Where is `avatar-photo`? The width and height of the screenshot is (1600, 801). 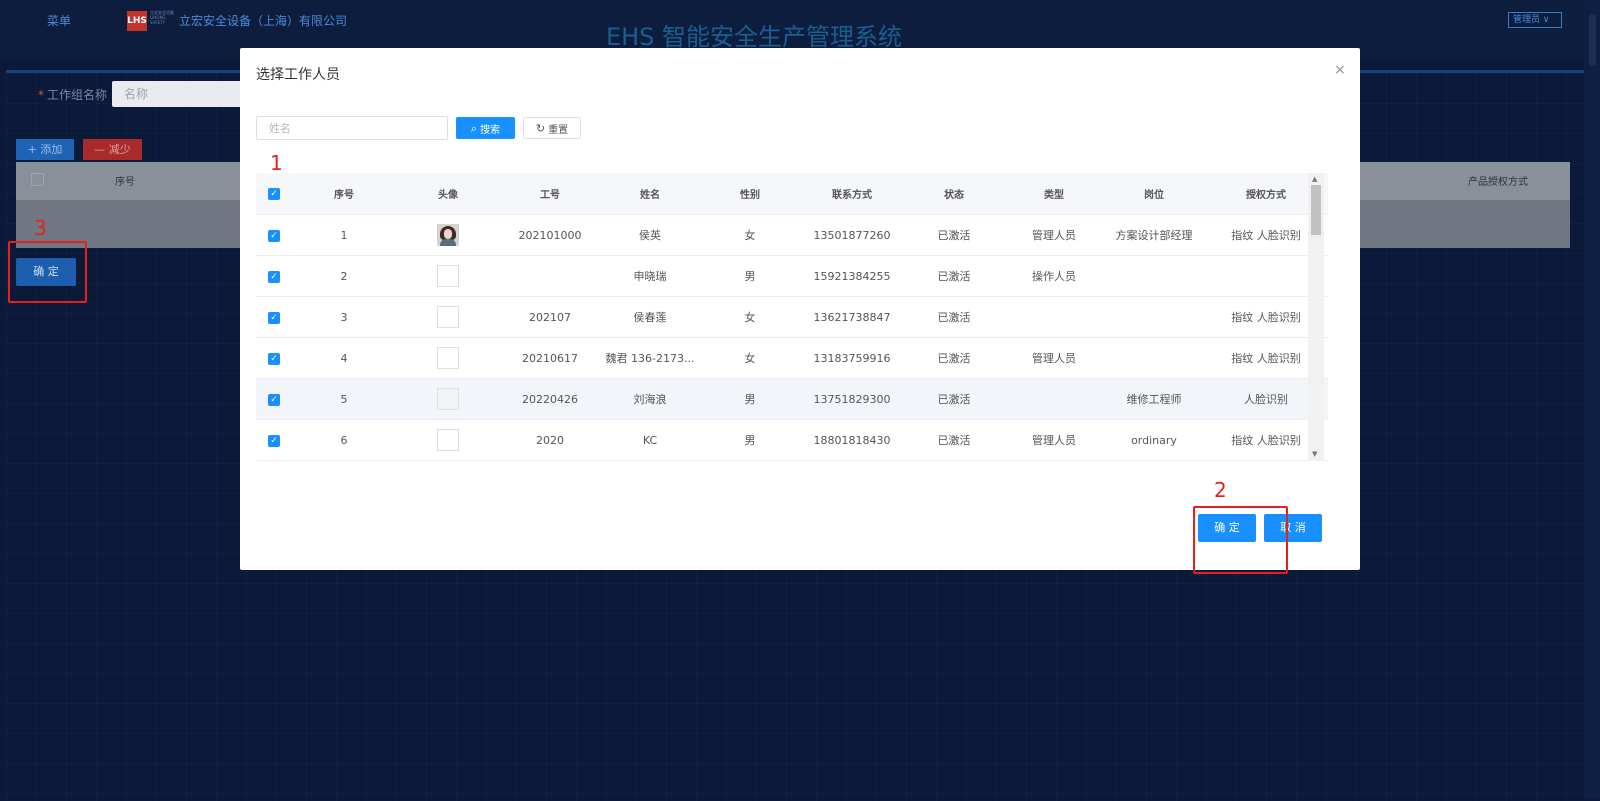 avatar-photo is located at coordinates (448, 235).